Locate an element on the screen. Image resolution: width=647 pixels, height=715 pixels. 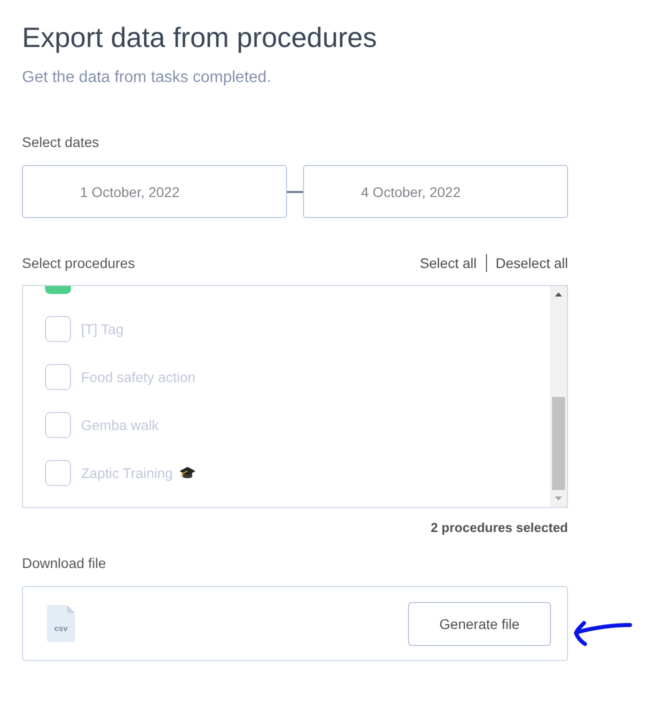
start-date-field: 1 October, 2022 is located at coordinates (154, 191).